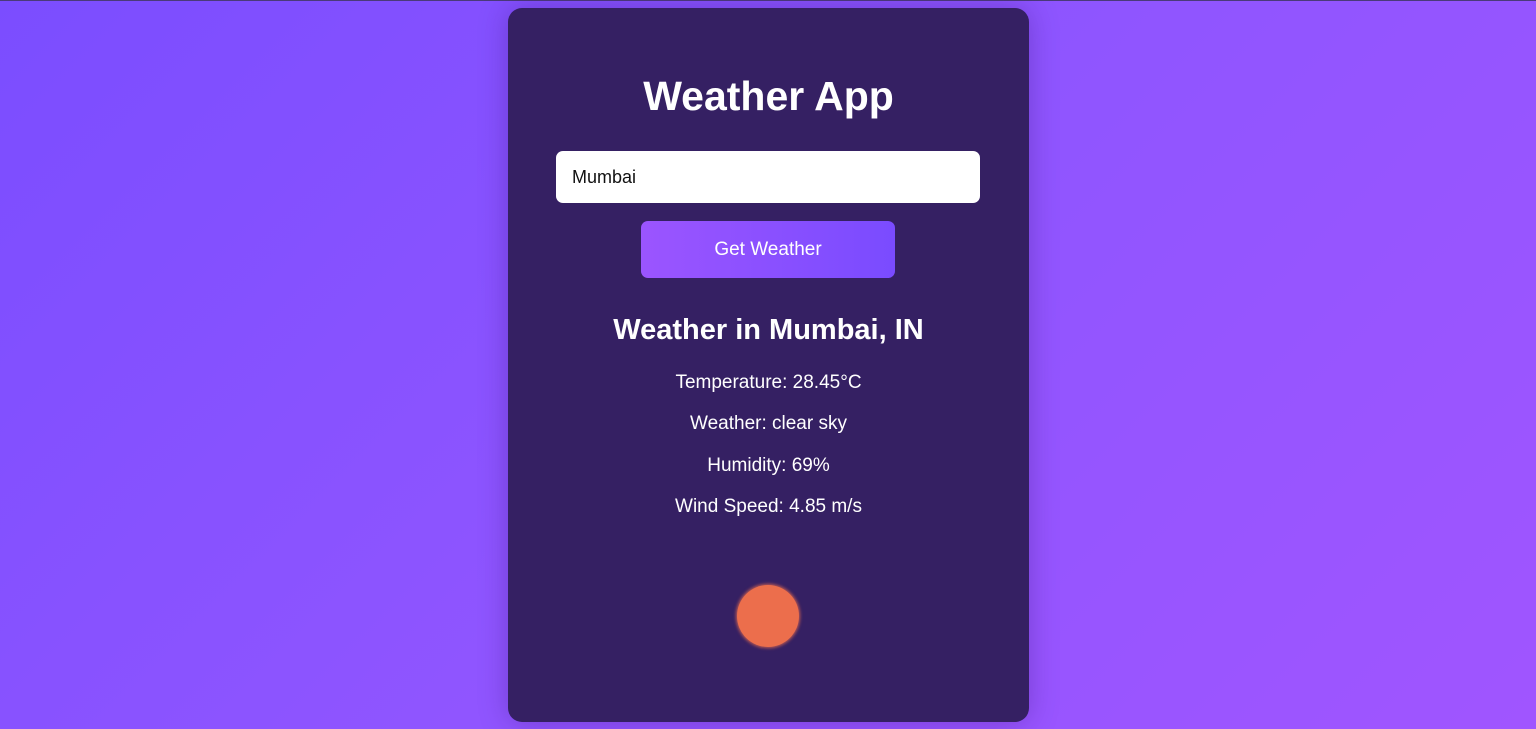  What do you see at coordinates (768, 382) in the screenshot?
I see `temperature-text: Temperature: 28.45°C` at bounding box center [768, 382].